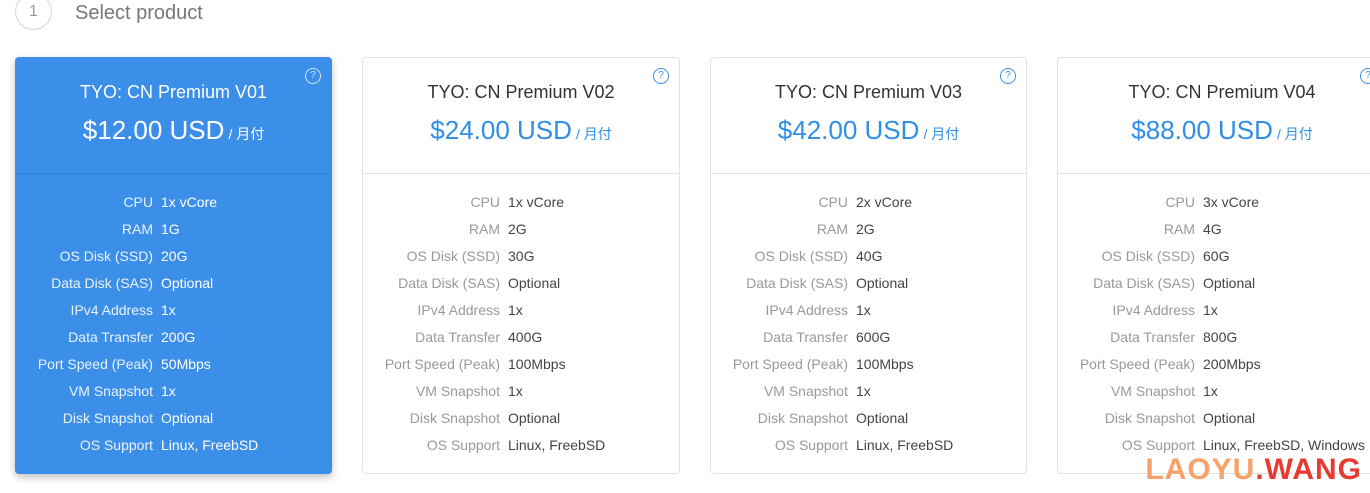 The image size is (1370, 493). I want to click on spec-row: CPU 2x vCore, so click(868, 207).